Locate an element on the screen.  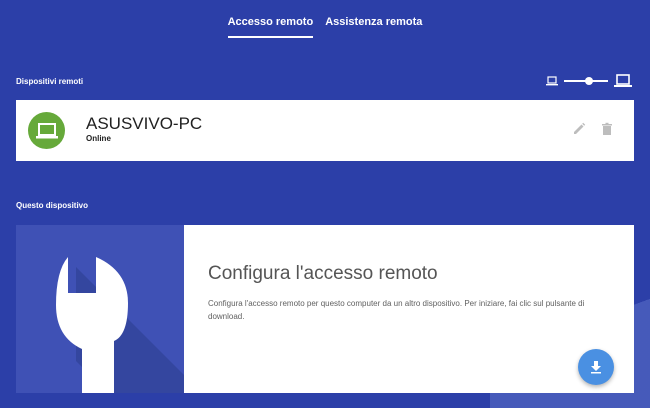
wrench-icon is located at coordinates (120, 325).